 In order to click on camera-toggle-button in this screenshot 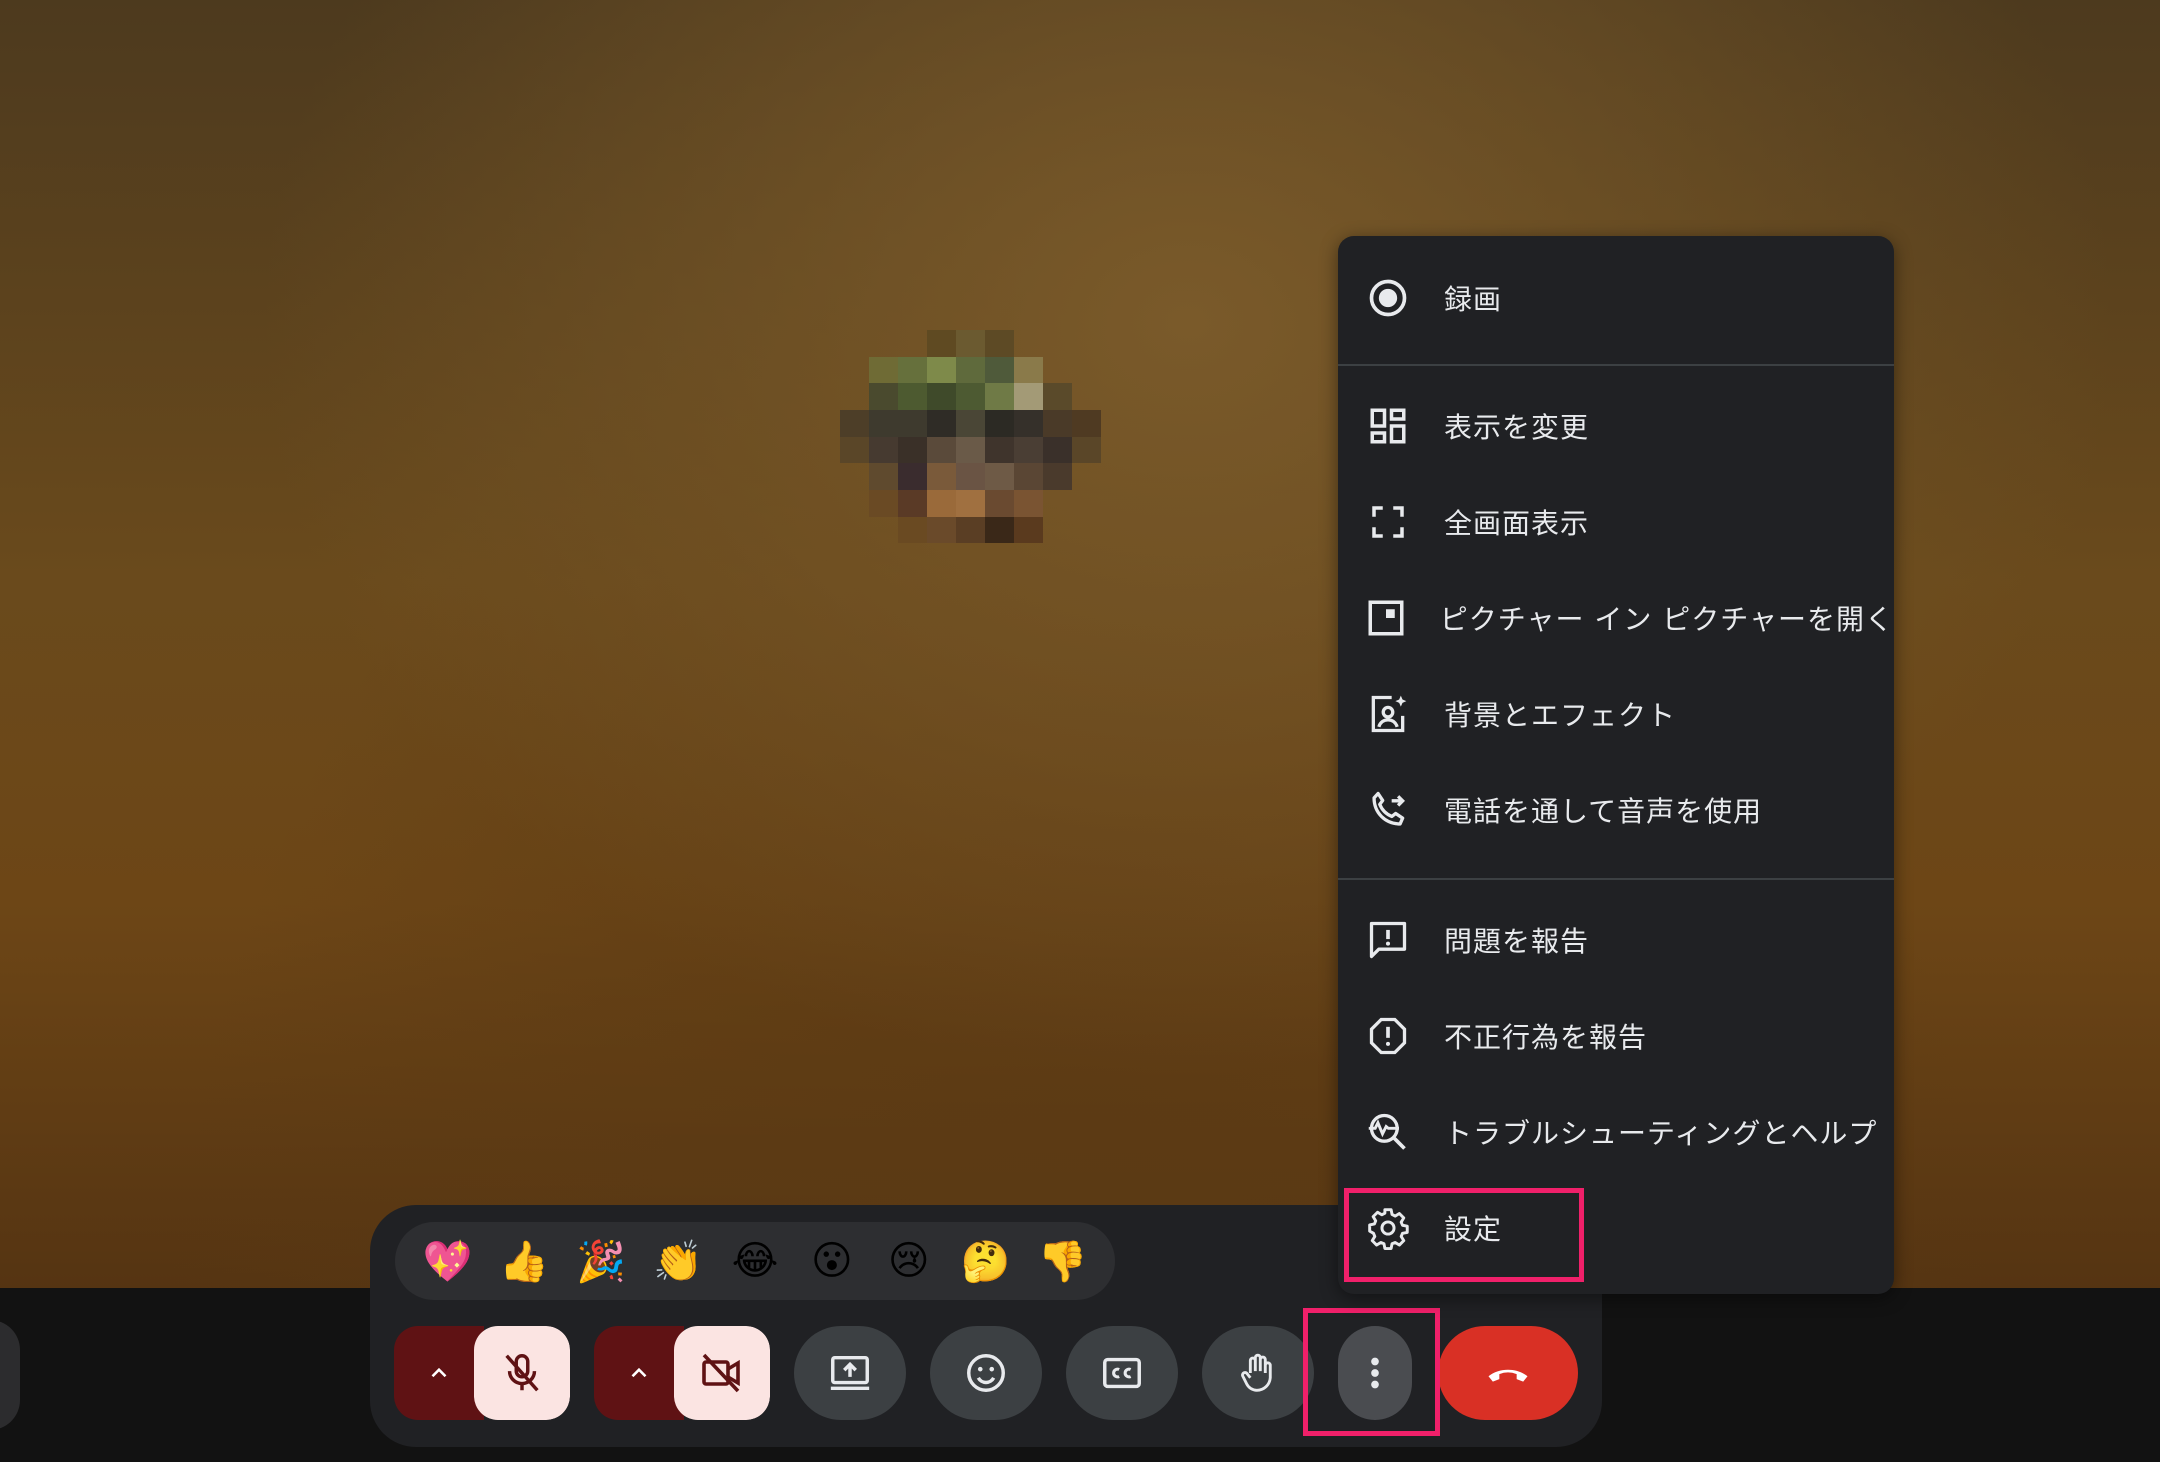, I will do `click(722, 1373)`.